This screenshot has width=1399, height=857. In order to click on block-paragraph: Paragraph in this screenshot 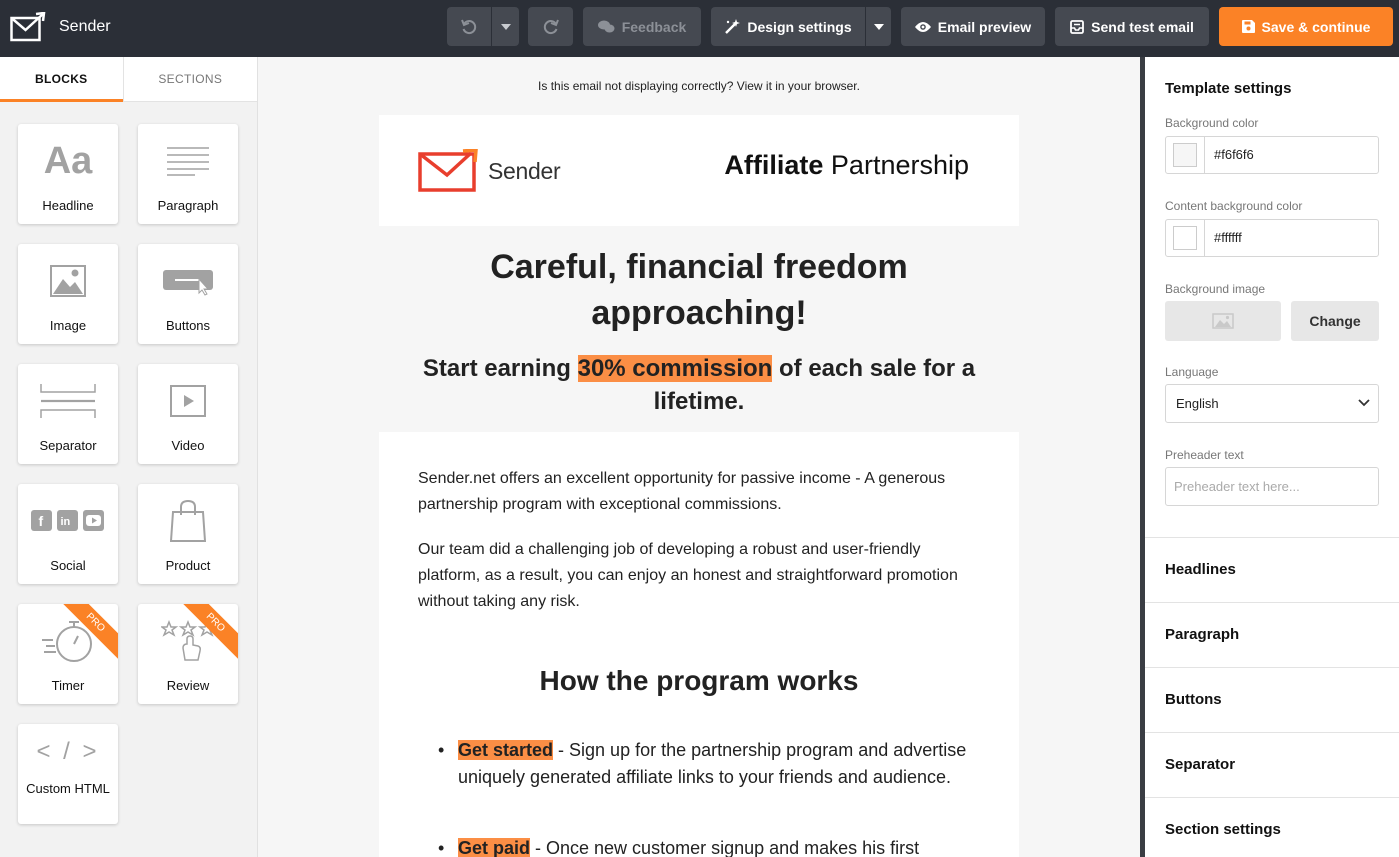, I will do `click(188, 174)`.